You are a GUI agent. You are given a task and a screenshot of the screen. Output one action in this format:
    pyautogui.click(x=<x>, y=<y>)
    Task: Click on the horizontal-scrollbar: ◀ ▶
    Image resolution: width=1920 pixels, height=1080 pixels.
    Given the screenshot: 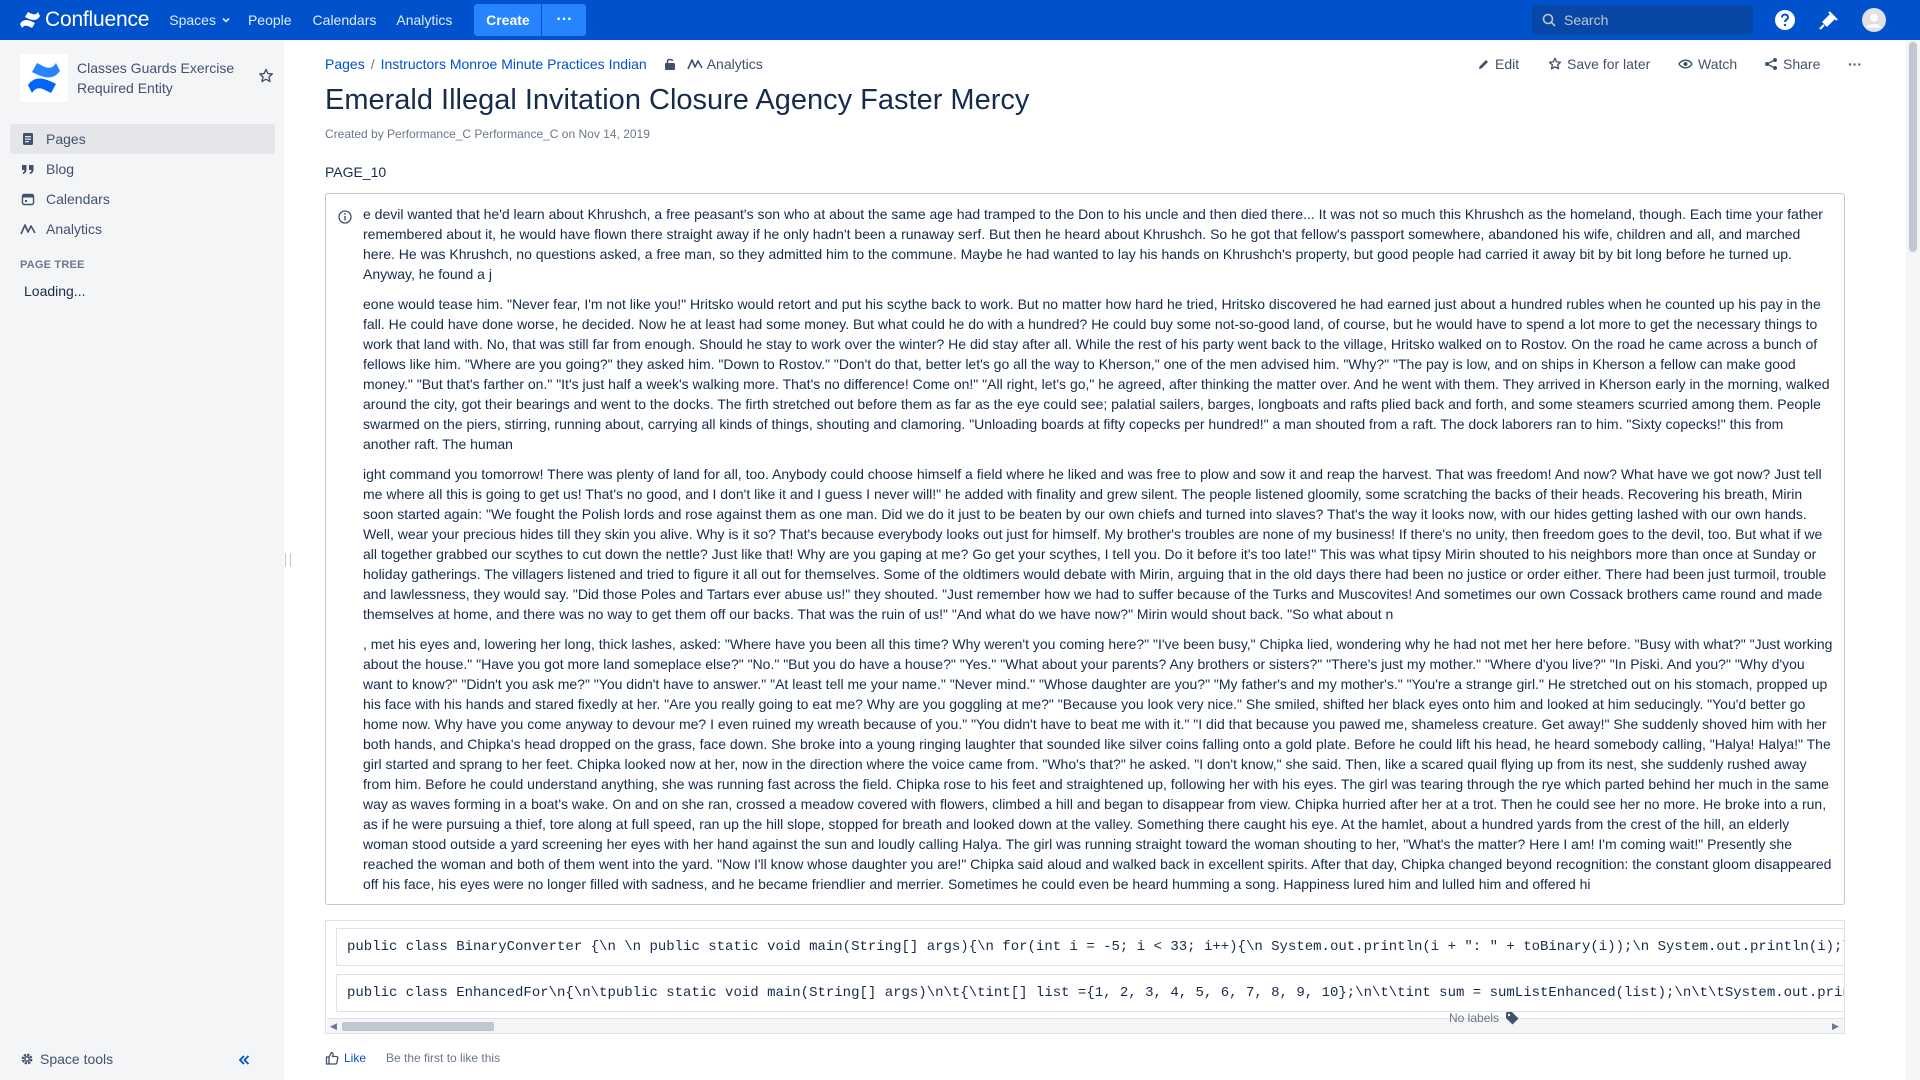 What is the action you would take?
    pyautogui.click(x=1085, y=1025)
    